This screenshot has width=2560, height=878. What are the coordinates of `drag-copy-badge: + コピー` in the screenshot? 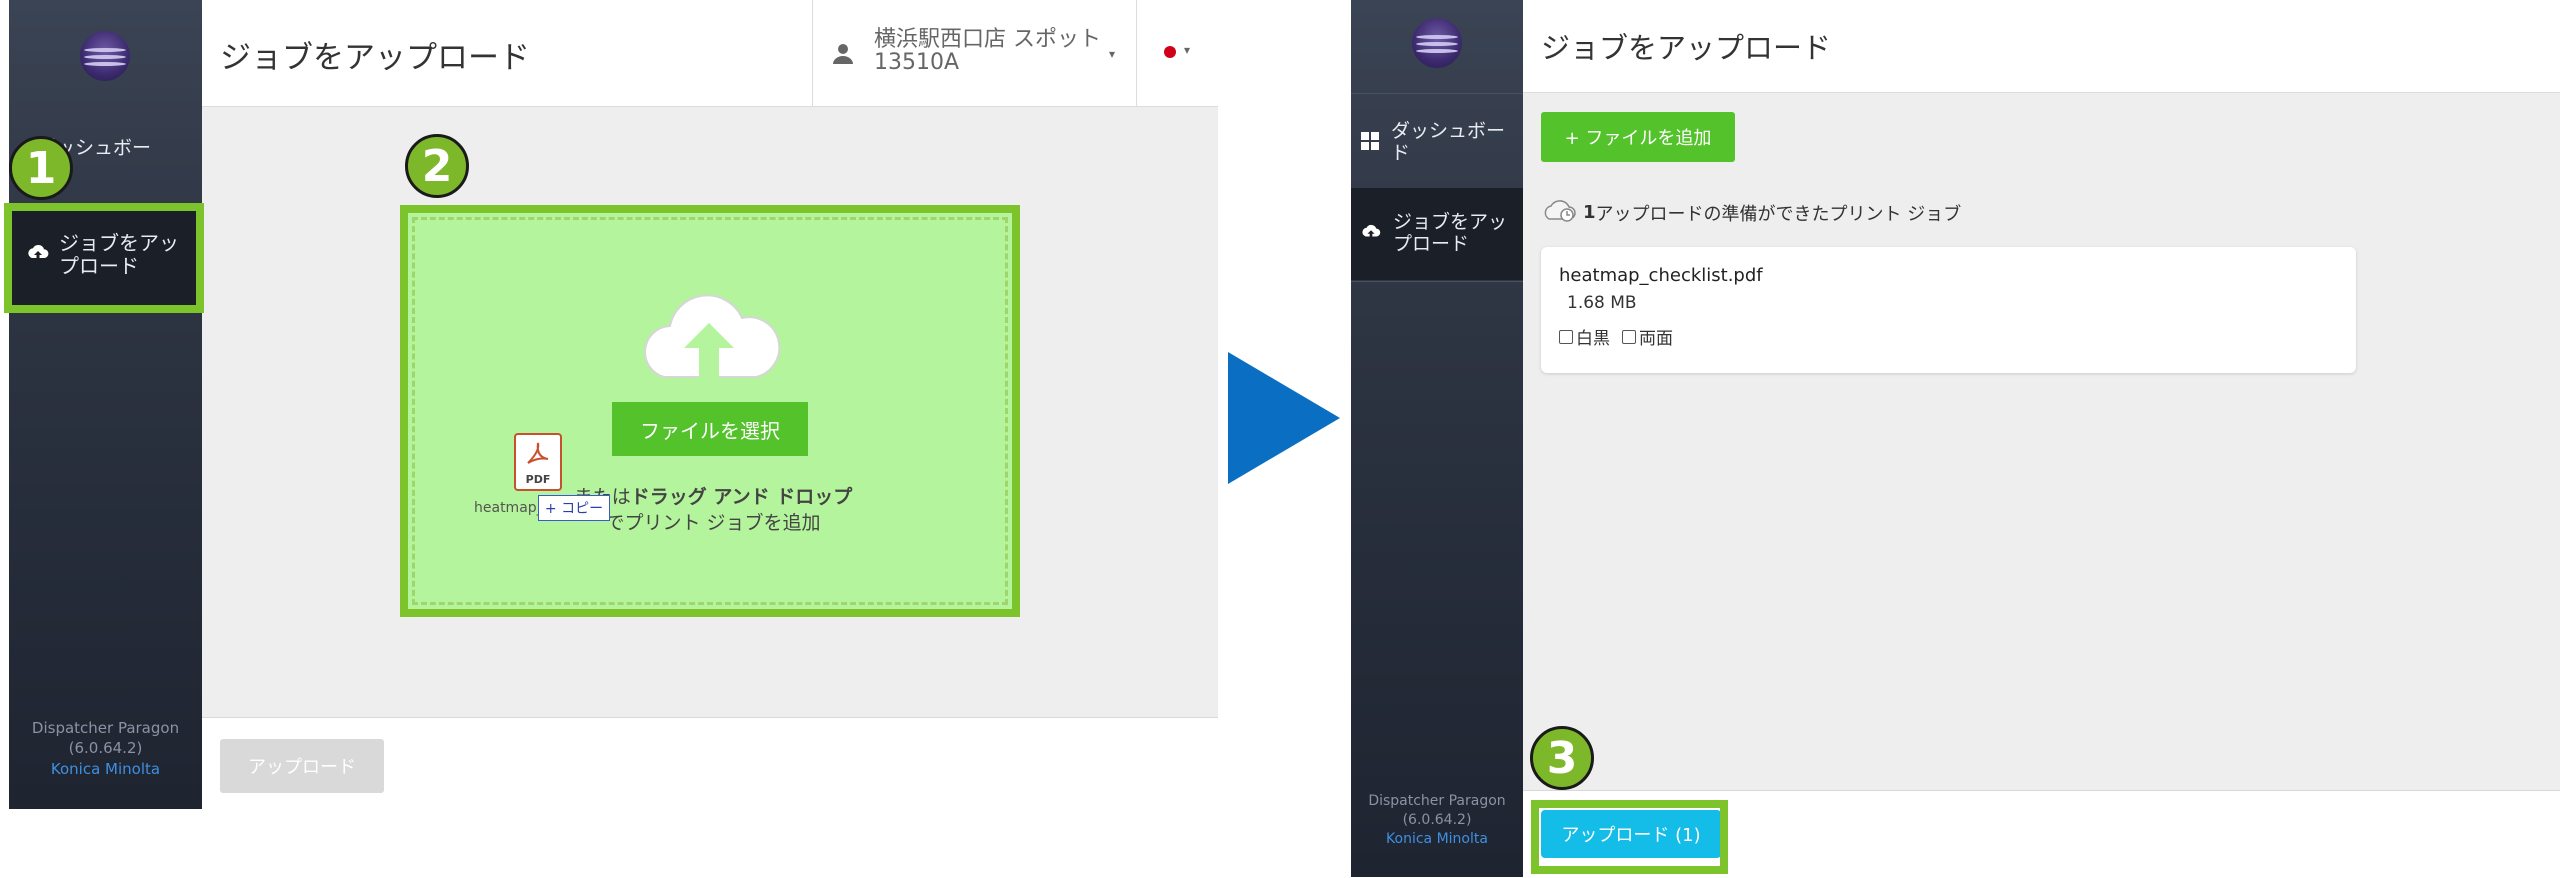 It's located at (574, 508).